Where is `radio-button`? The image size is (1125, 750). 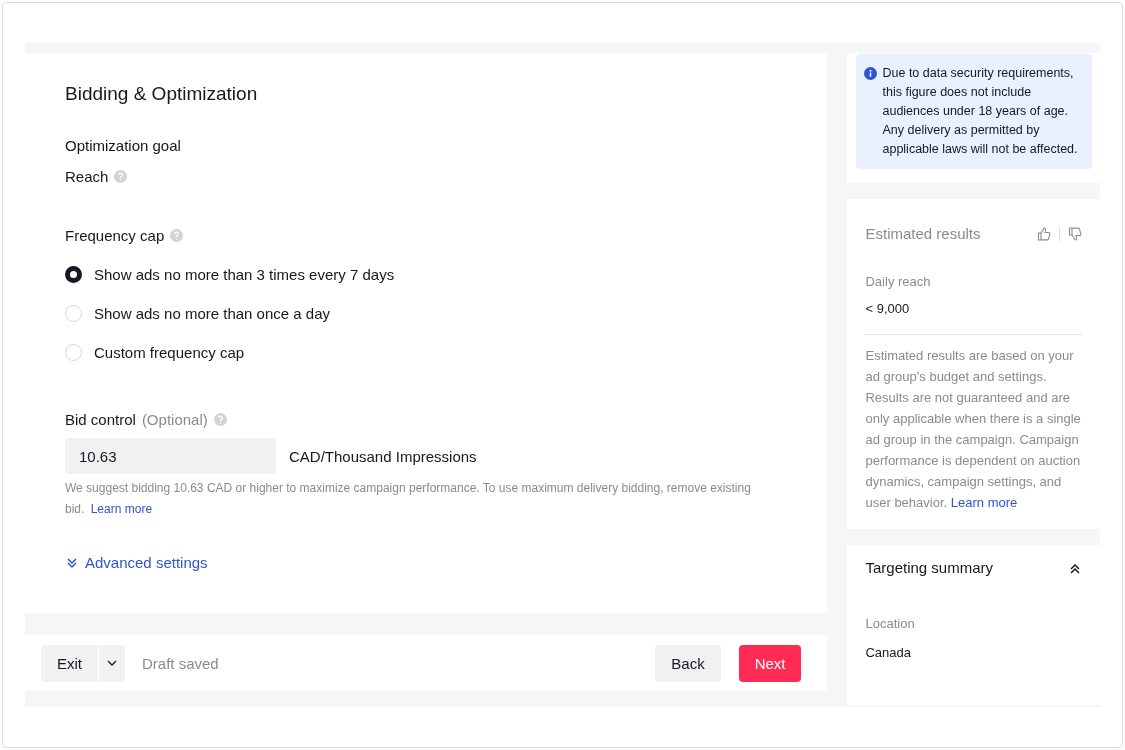
radio-button is located at coordinates (73, 274).